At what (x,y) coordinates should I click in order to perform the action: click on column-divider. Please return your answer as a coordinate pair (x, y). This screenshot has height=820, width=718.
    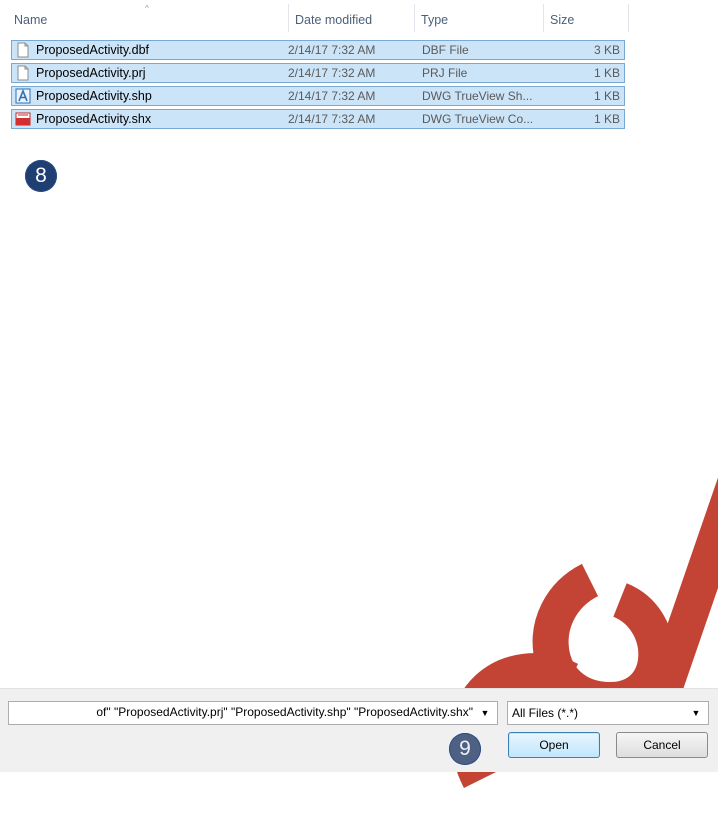
    Looking at the image, I should click on (628, 18).